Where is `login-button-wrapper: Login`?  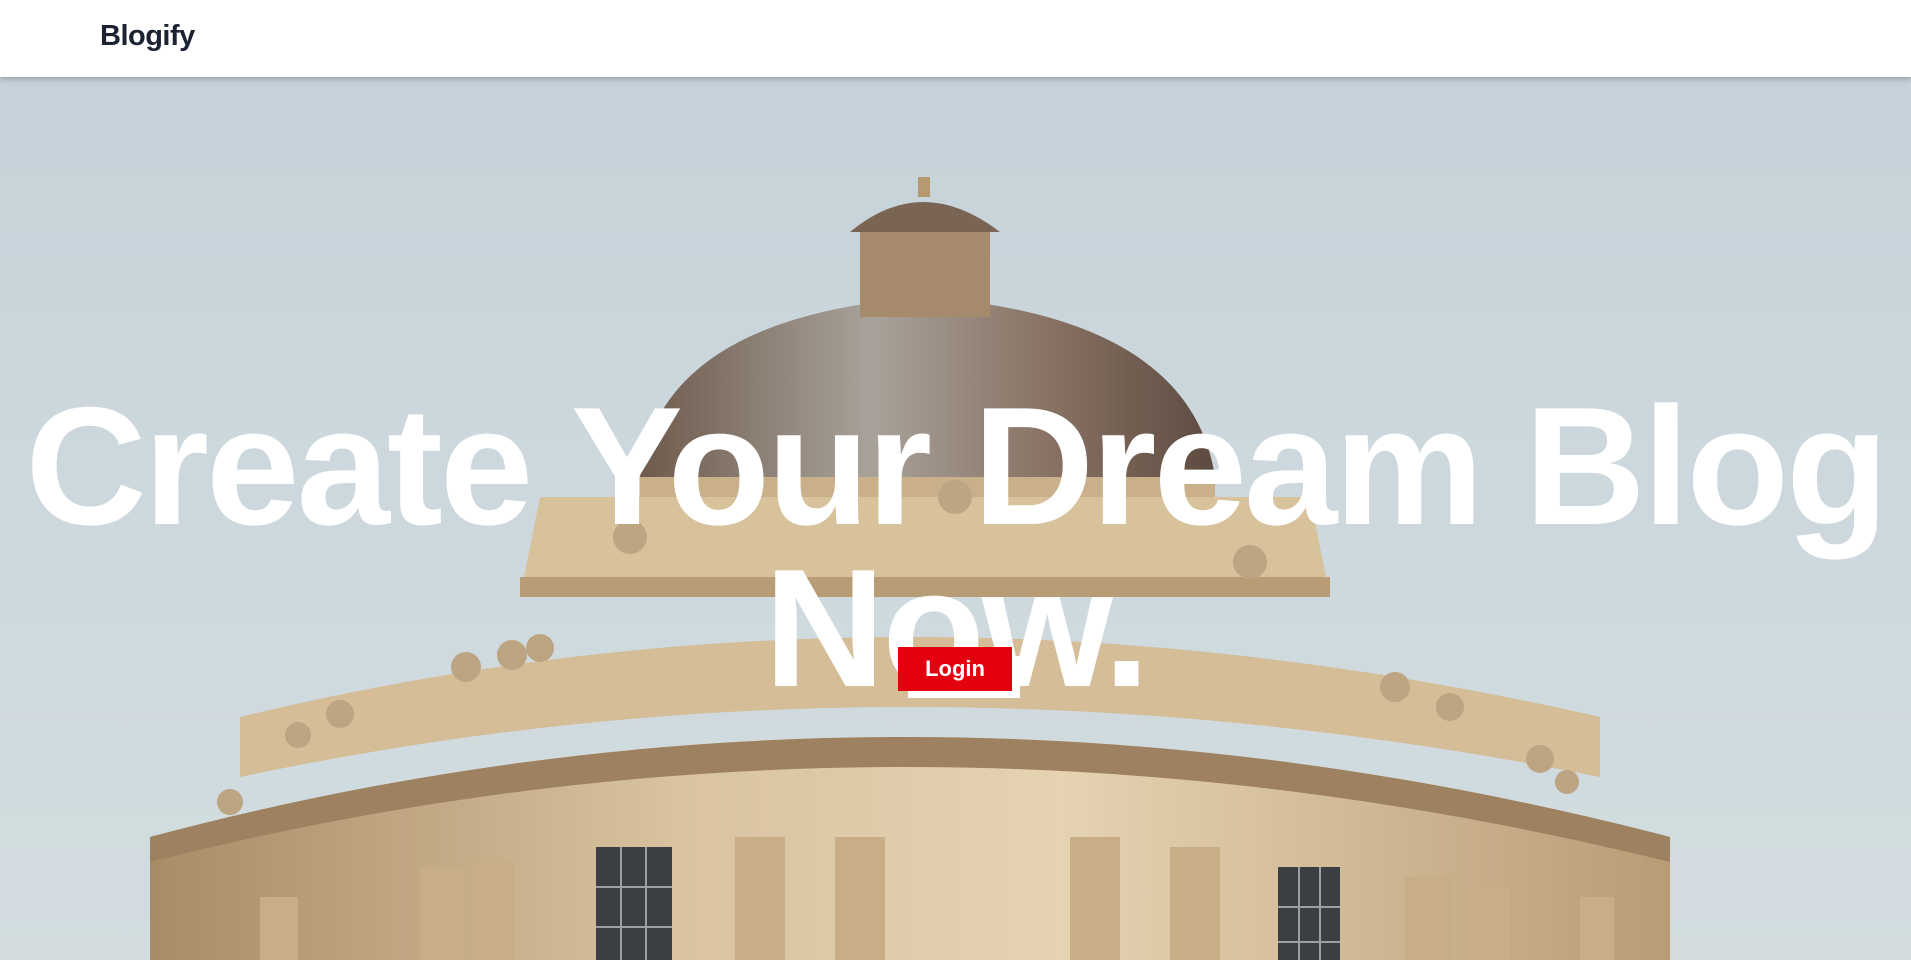 login-button-wrapper: Login is located at coordinates (960, 673).